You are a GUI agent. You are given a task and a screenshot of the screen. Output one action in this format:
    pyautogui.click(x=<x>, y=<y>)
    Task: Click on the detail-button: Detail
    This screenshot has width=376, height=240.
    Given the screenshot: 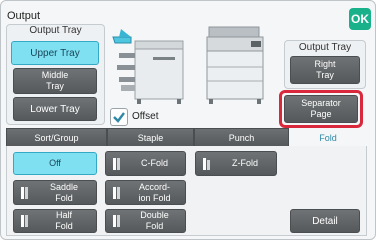 What is the action you would take?
    pyautogui.click(x=325, y=221)
    